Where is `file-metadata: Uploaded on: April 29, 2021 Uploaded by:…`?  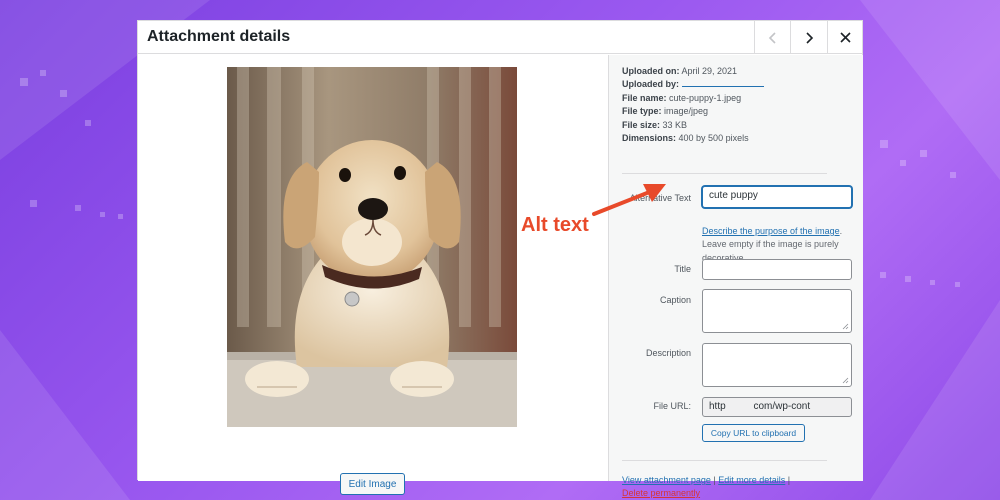
file-metadata: Uploaded on: April 29, 2021 Uploaded by:… is located at coordinates (693, 105).